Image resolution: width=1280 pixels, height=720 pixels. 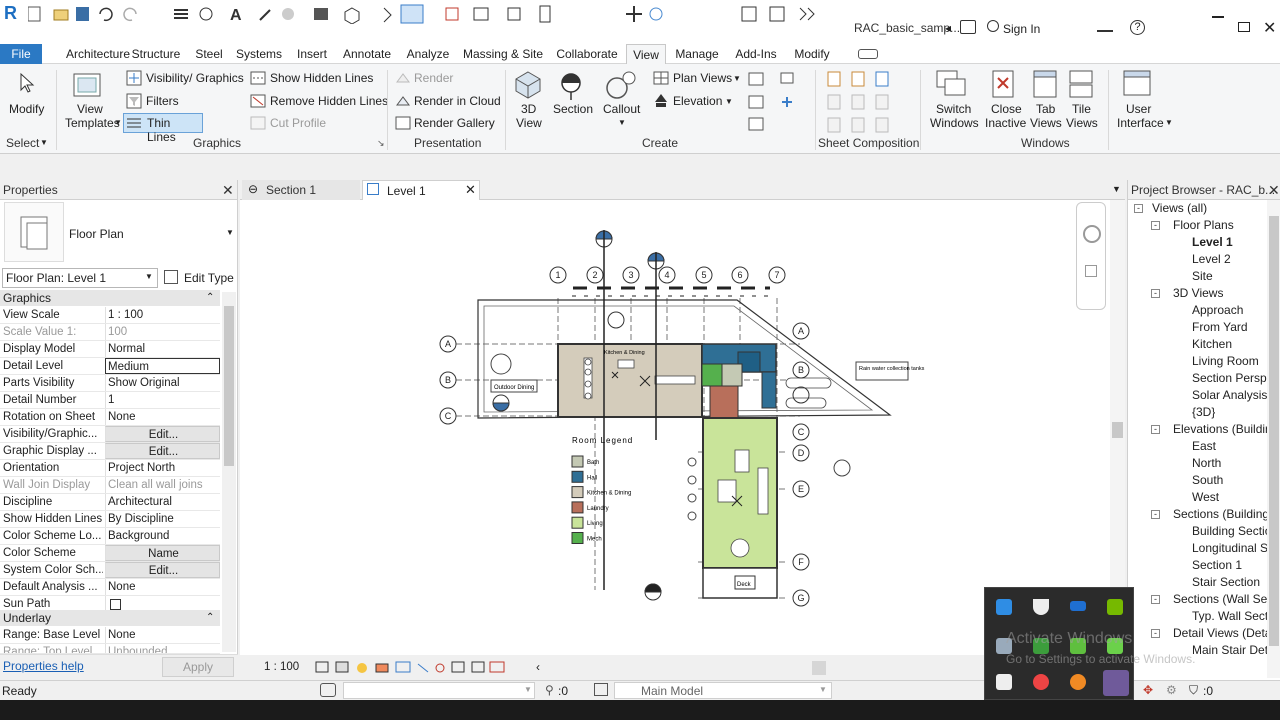 What do you see at coordinates (367, 54) in the screenshot?
I see `menu-annotate: Annotate` at bounding box center [367, 54].